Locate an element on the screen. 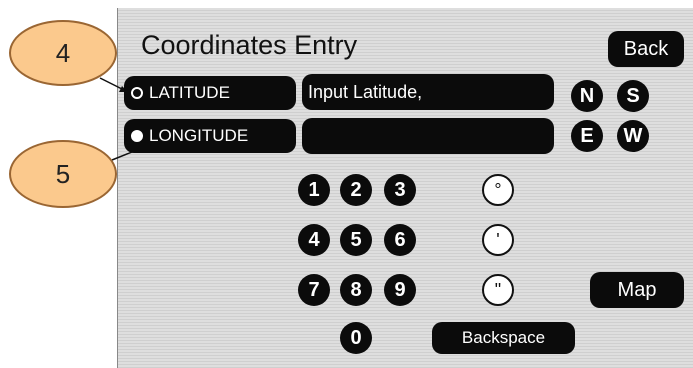 Image resolution: width=693 pixels, height=368 pixels. page-title: Coordinates Entry is located at coordinates (249, 45).